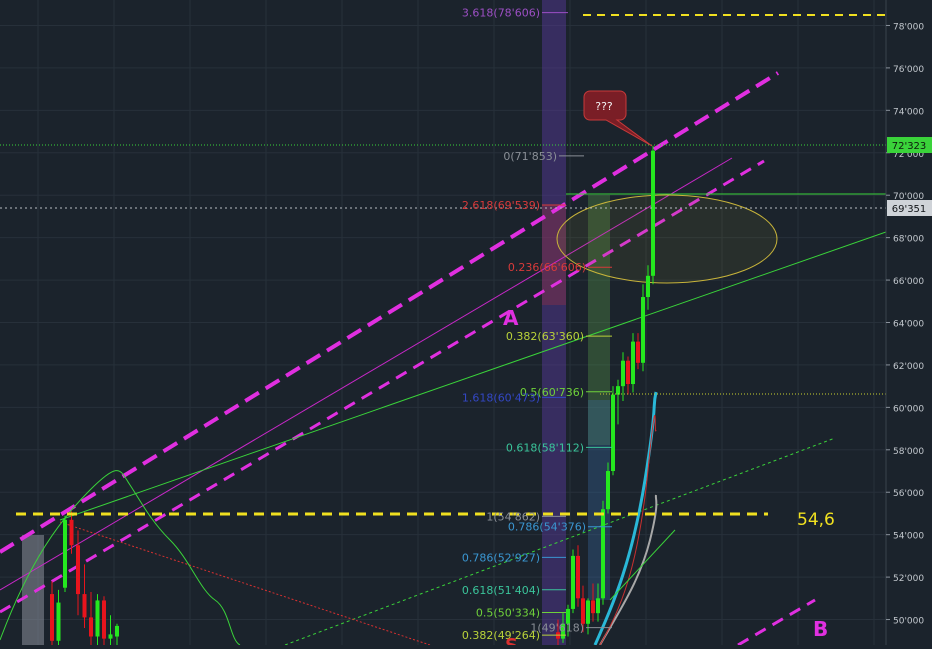 The width and height of the screenshot is (932, 649). What do you see at coordinates (908, 240) in the screenshot?
I see `price-tick-label: 68'000` at bounding box center [908, 240].